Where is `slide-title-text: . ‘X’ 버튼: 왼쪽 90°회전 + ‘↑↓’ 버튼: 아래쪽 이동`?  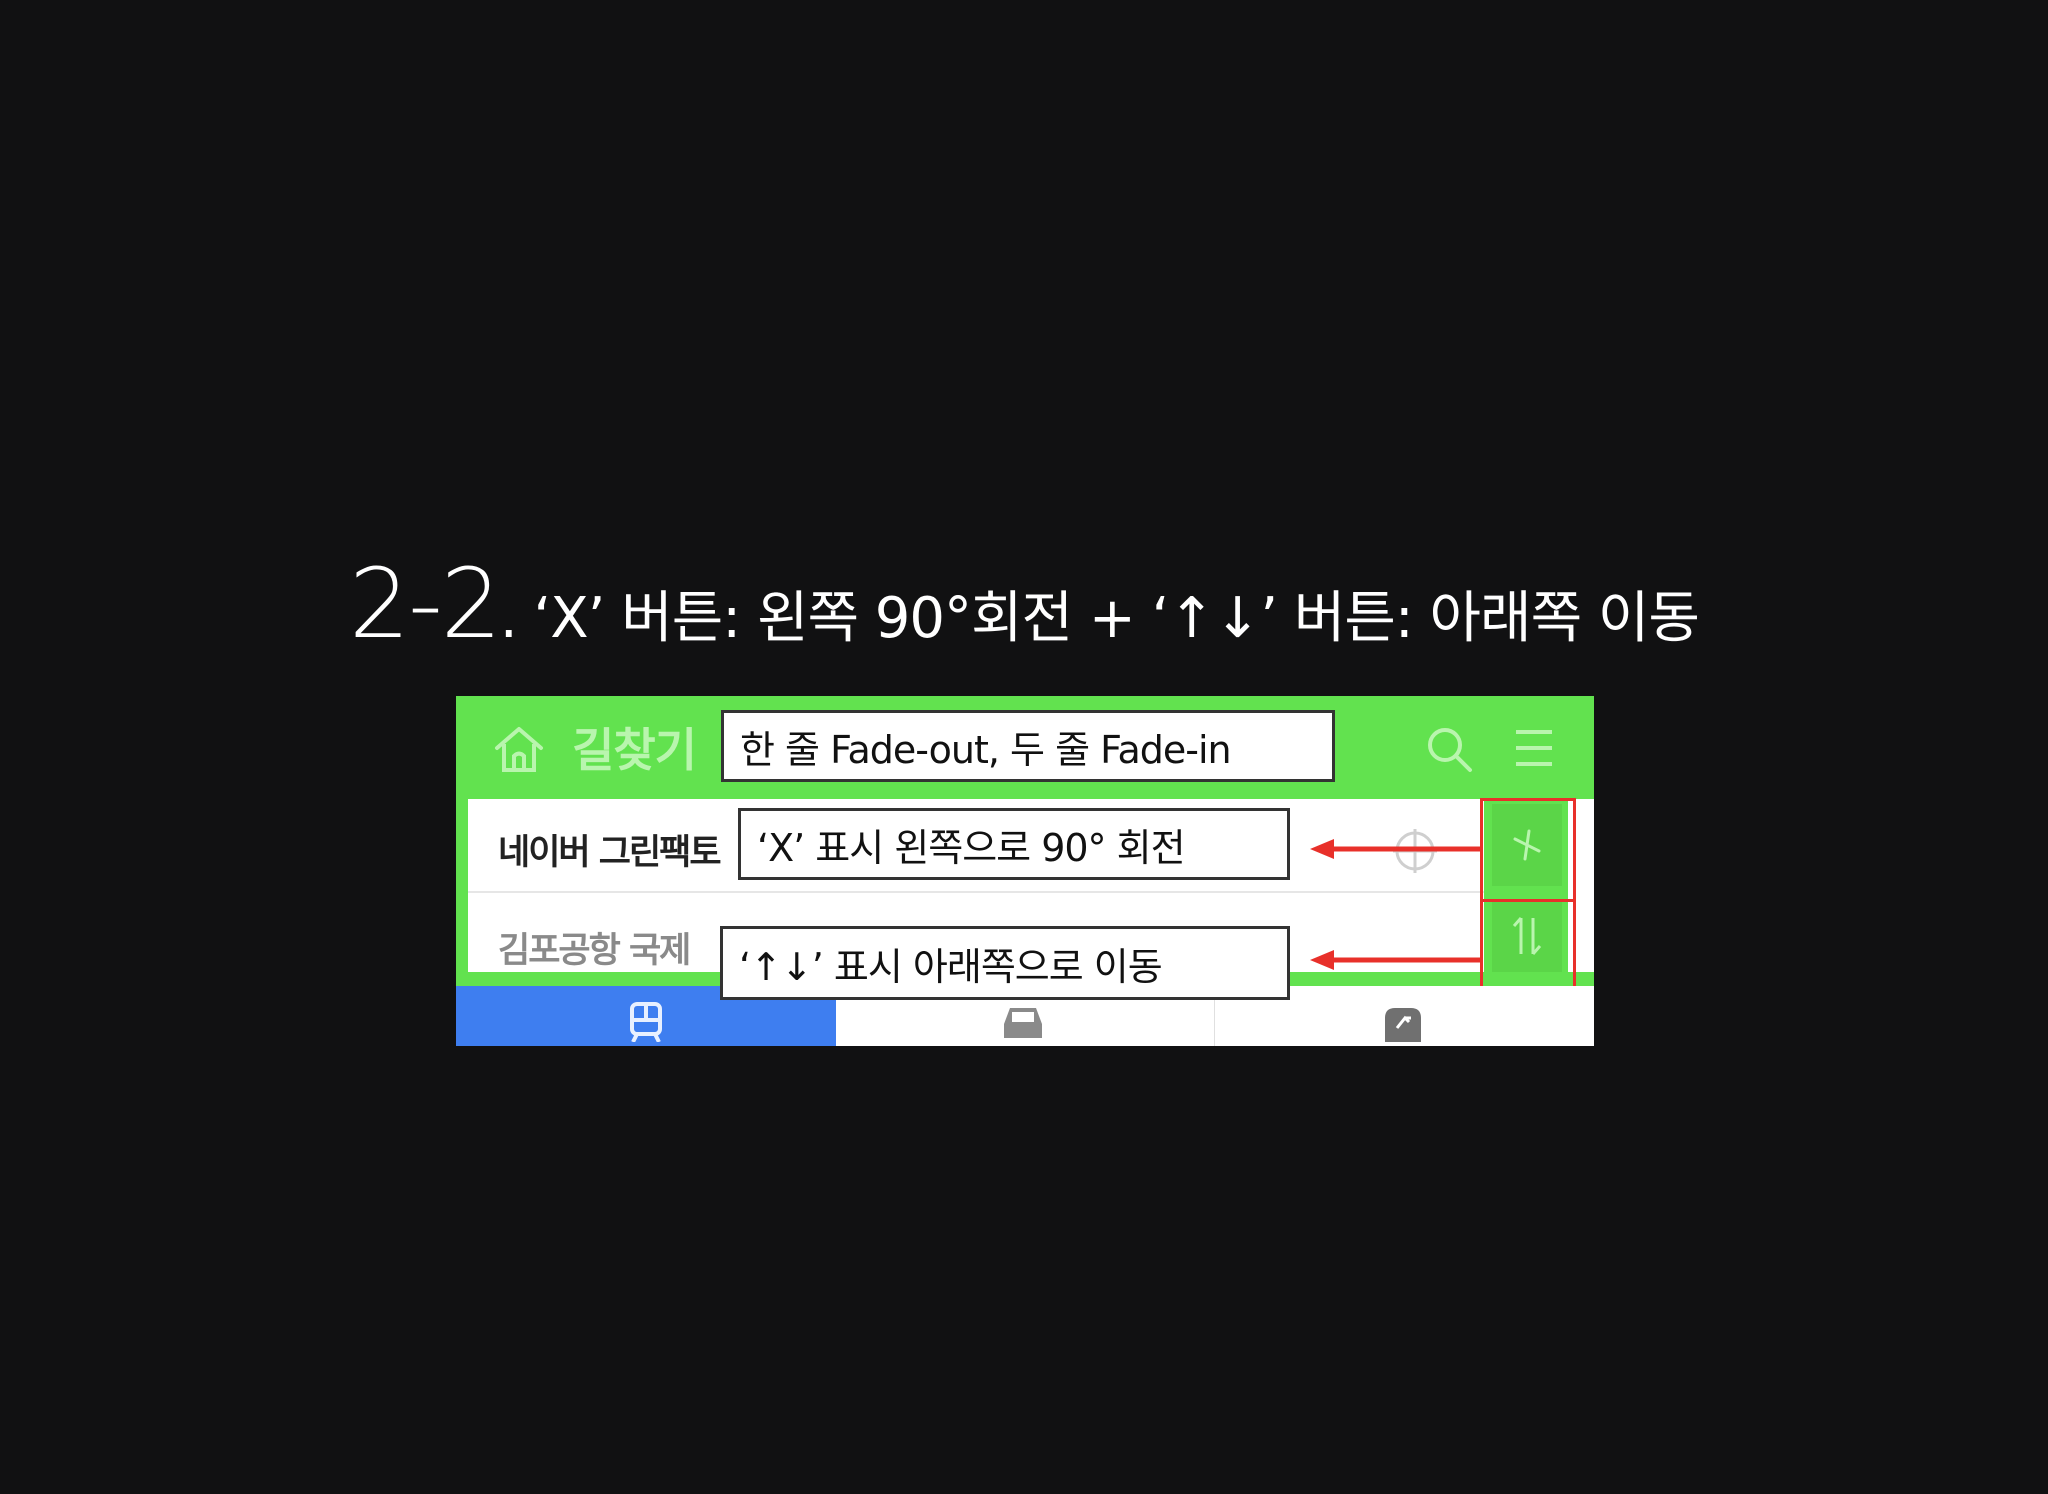 slide-title-text: . ‘X’ 버튼: 왼쪽 90°회전 + ‘↑↓’ 버튼: 아래쪽 이동 is located at coordinates (1099, 618).